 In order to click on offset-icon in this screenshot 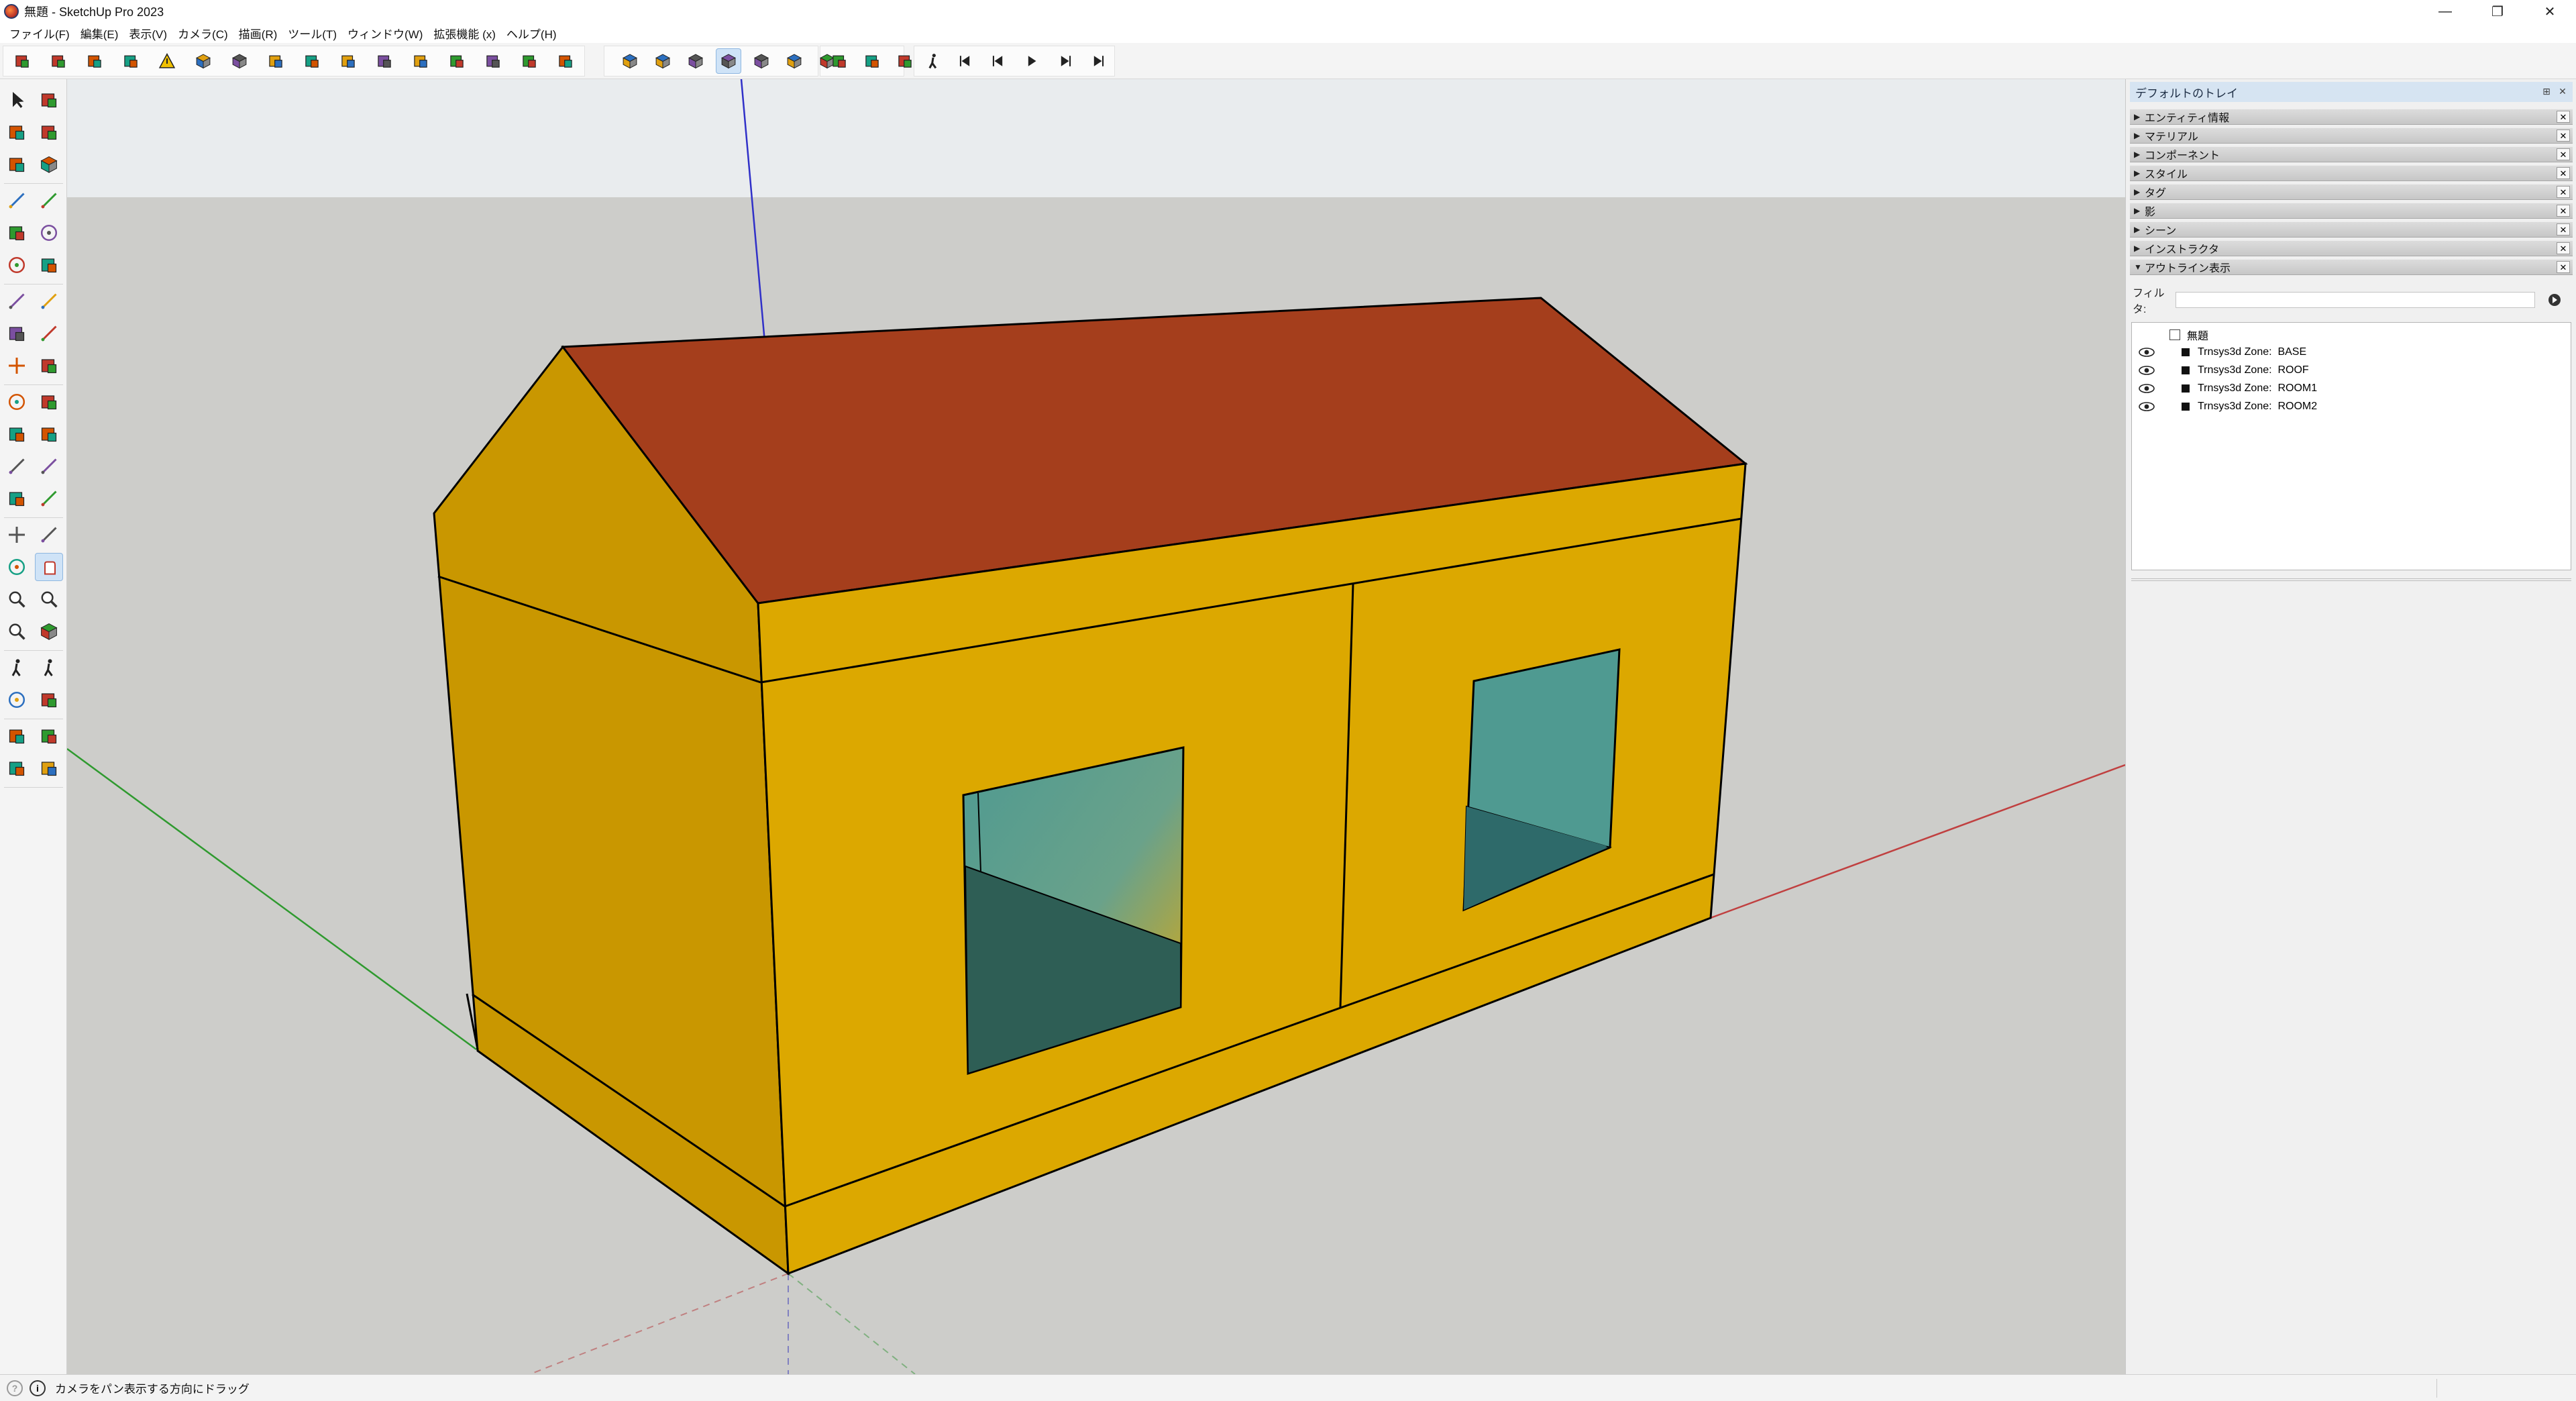, I will do `click(49, 434)`.